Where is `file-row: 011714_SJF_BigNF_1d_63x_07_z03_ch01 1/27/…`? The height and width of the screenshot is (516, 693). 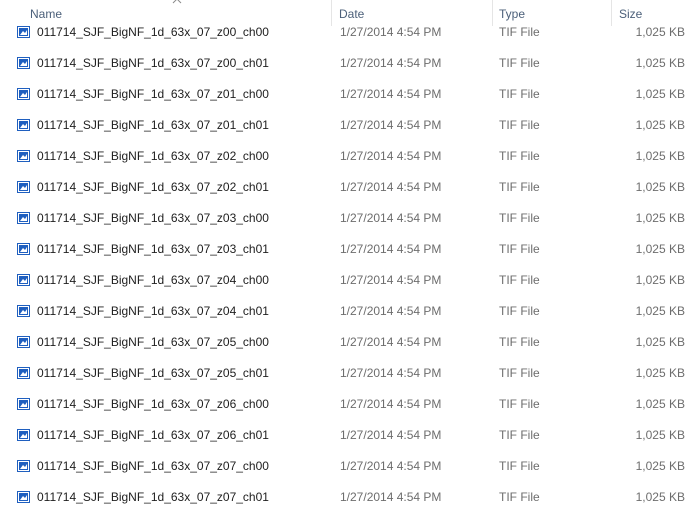
file-row: 011714_SJF_BigNF_1d_63x_07_z03_ch01 1/27/… is located at coordinates (346, 249).